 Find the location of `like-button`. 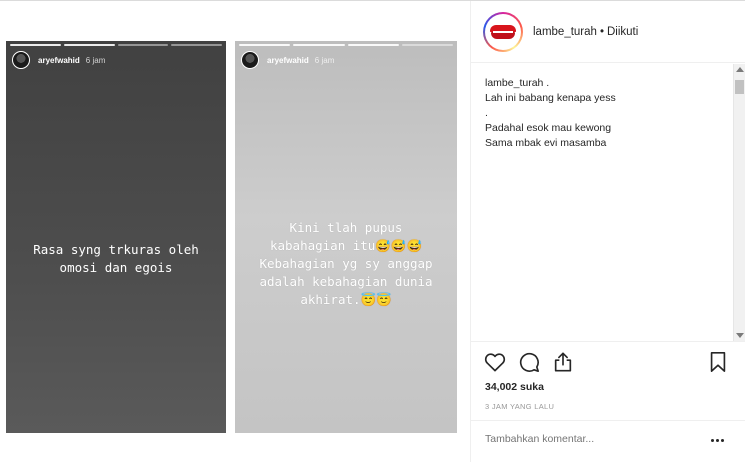

like-button is located at coordinates (495, 362).